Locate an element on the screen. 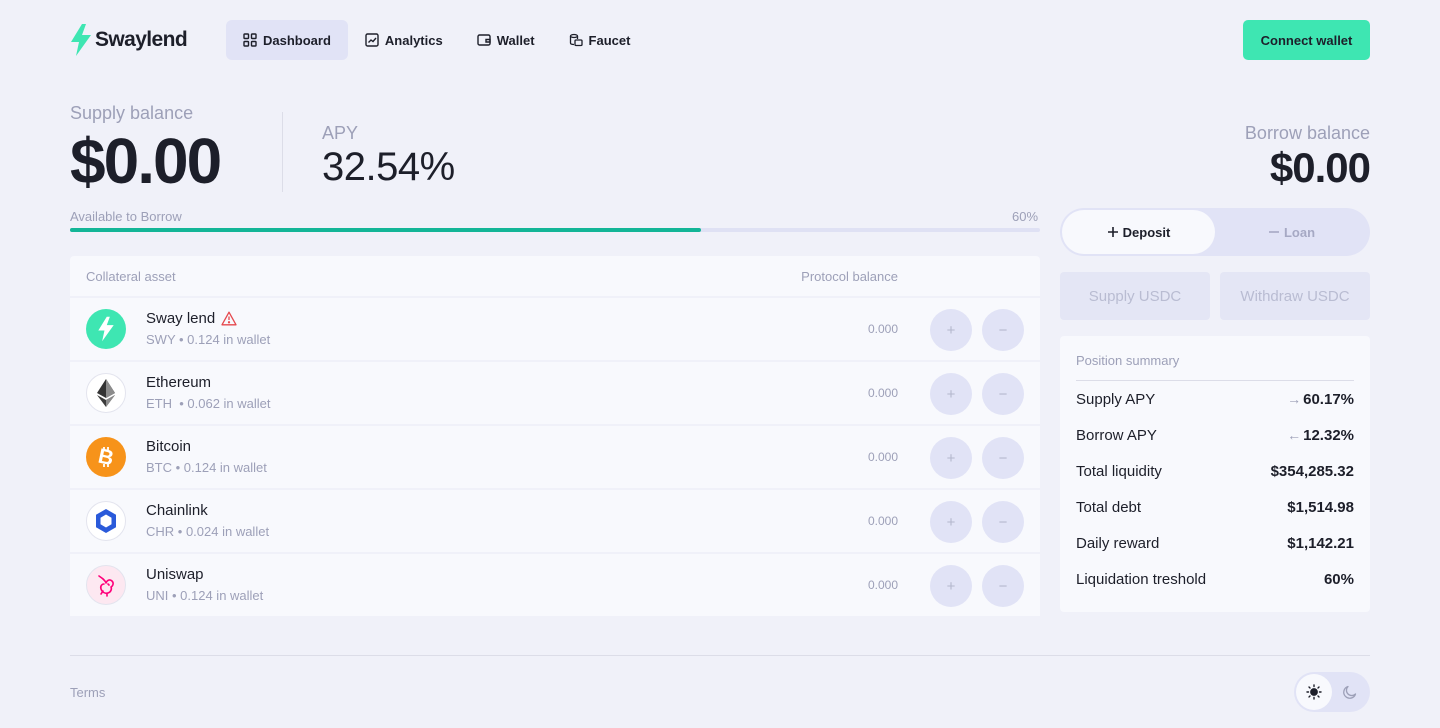 The image size is (1440, 728). withdraw-usdc-button: Withdraw USDC is located at coordinates (1295, 296).